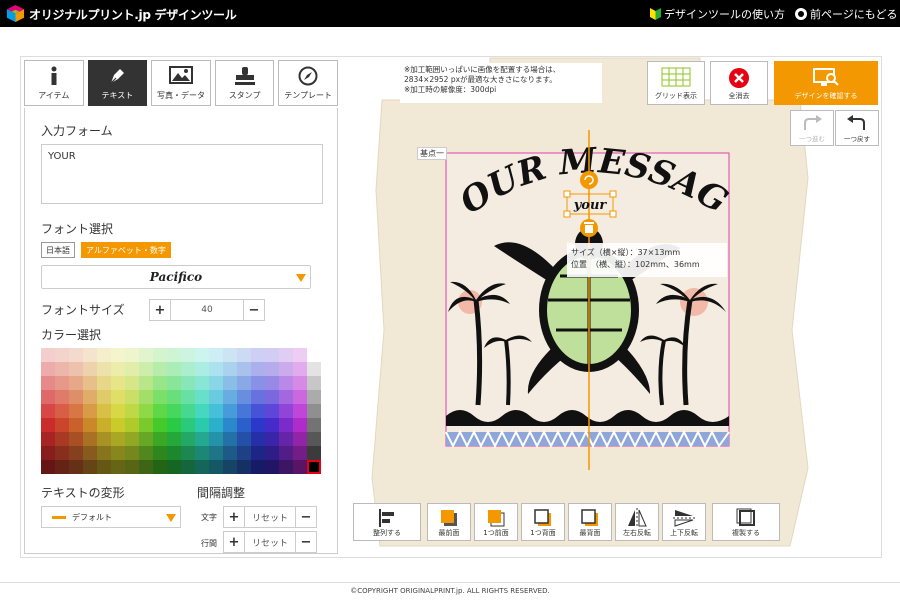 Image resolution: width=900 pixels, height=600 pixels. What do you see at coordinates (543, 522) in the screenshot?
I see `send-backward-button: 1つ背面` at bounding box center [543, 522].